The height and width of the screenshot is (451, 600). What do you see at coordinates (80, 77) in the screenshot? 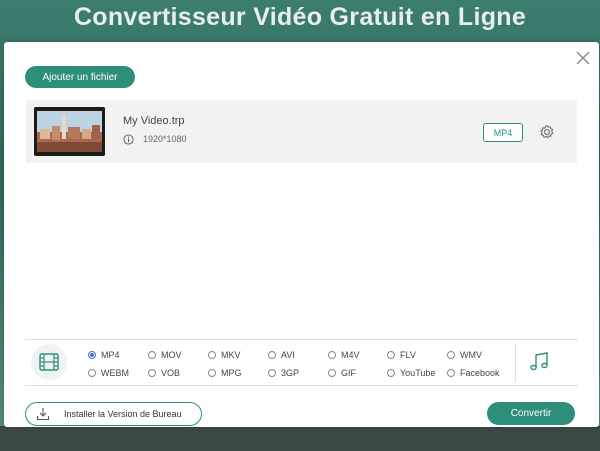
I see `add-file-button: Ajouter un fichier` at bounding box center [80, 77].